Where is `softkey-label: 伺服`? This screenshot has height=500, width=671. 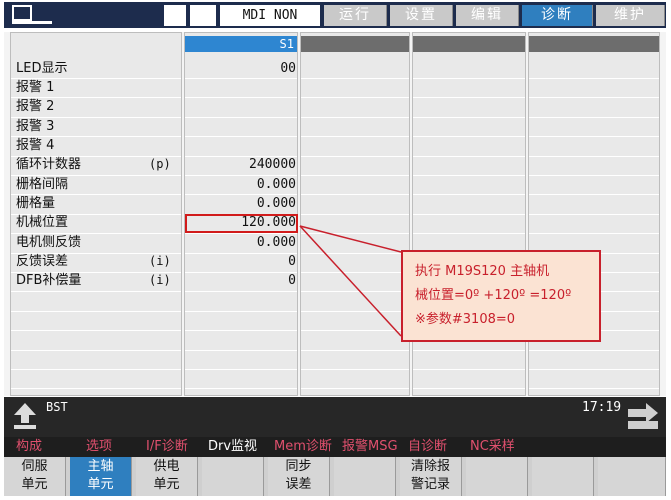
softkey-label: 伺服 is located at coordinates (34, 466).